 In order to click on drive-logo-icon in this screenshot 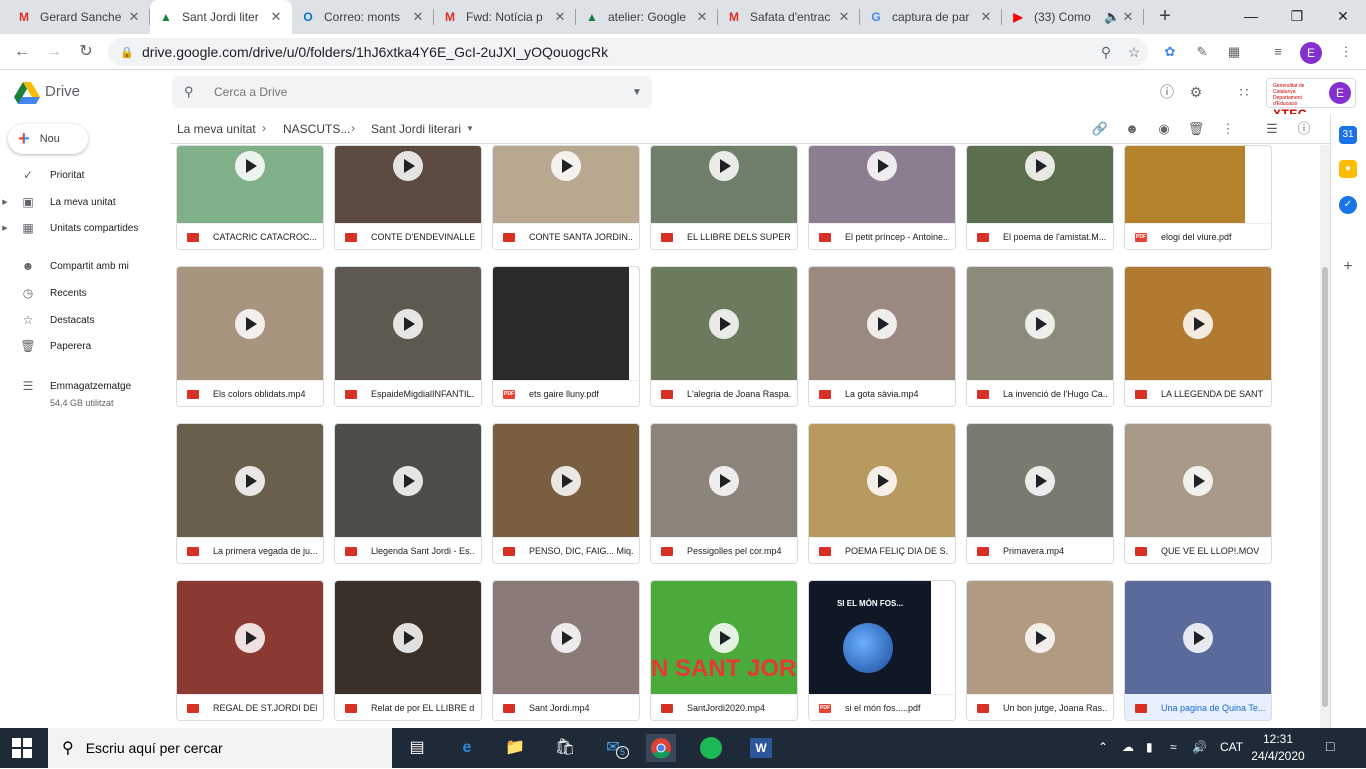, I will do `click(27, 93)`.